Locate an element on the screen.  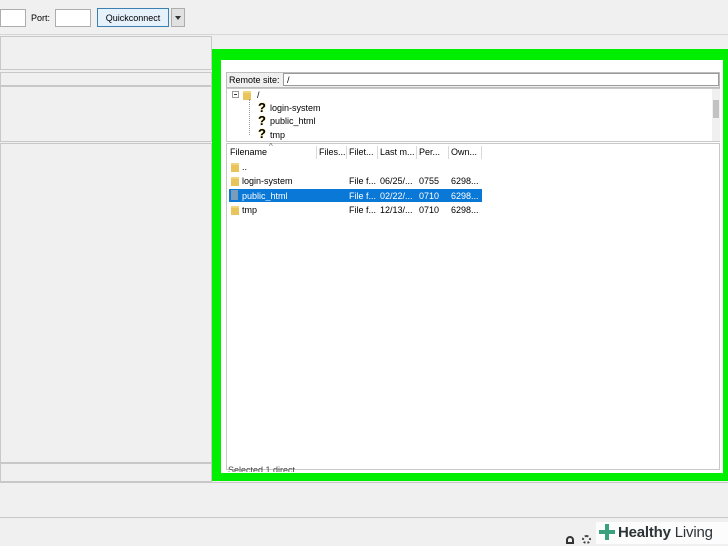
local-status-panel is located at coordinates (106, 472).